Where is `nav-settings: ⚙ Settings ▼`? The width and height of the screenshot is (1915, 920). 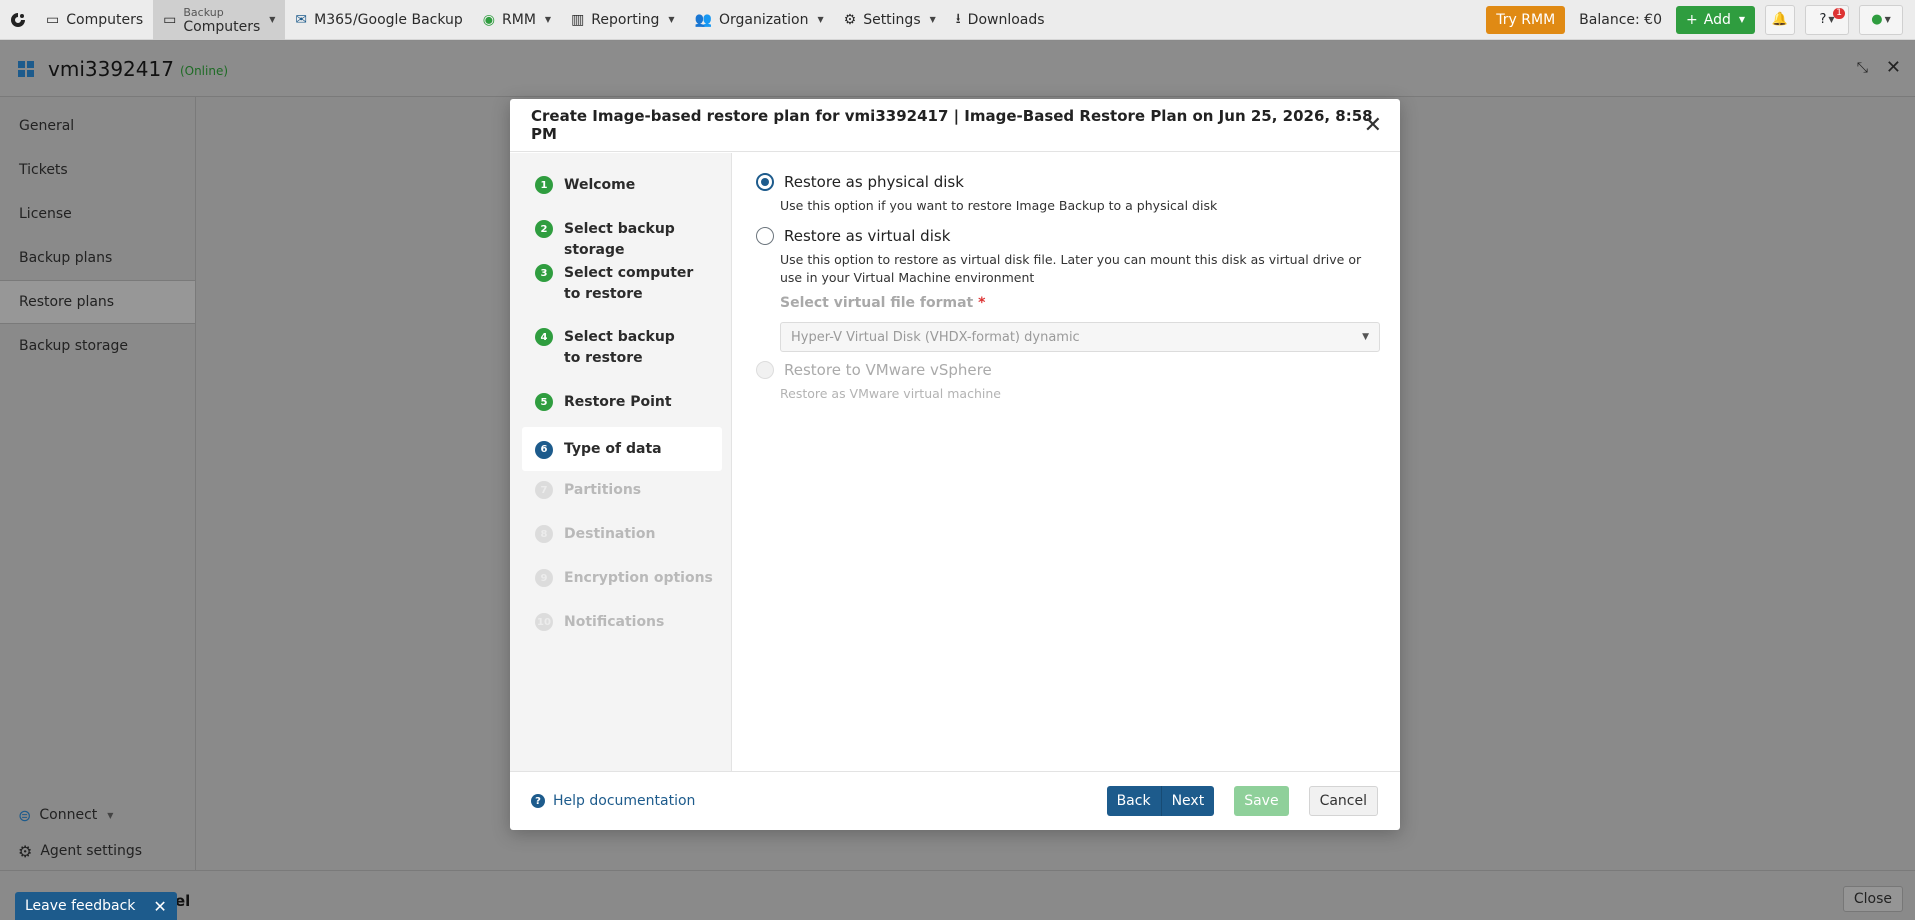
nav-settings: ⚙ Settings ▼ is located at coordinates (890, 20).